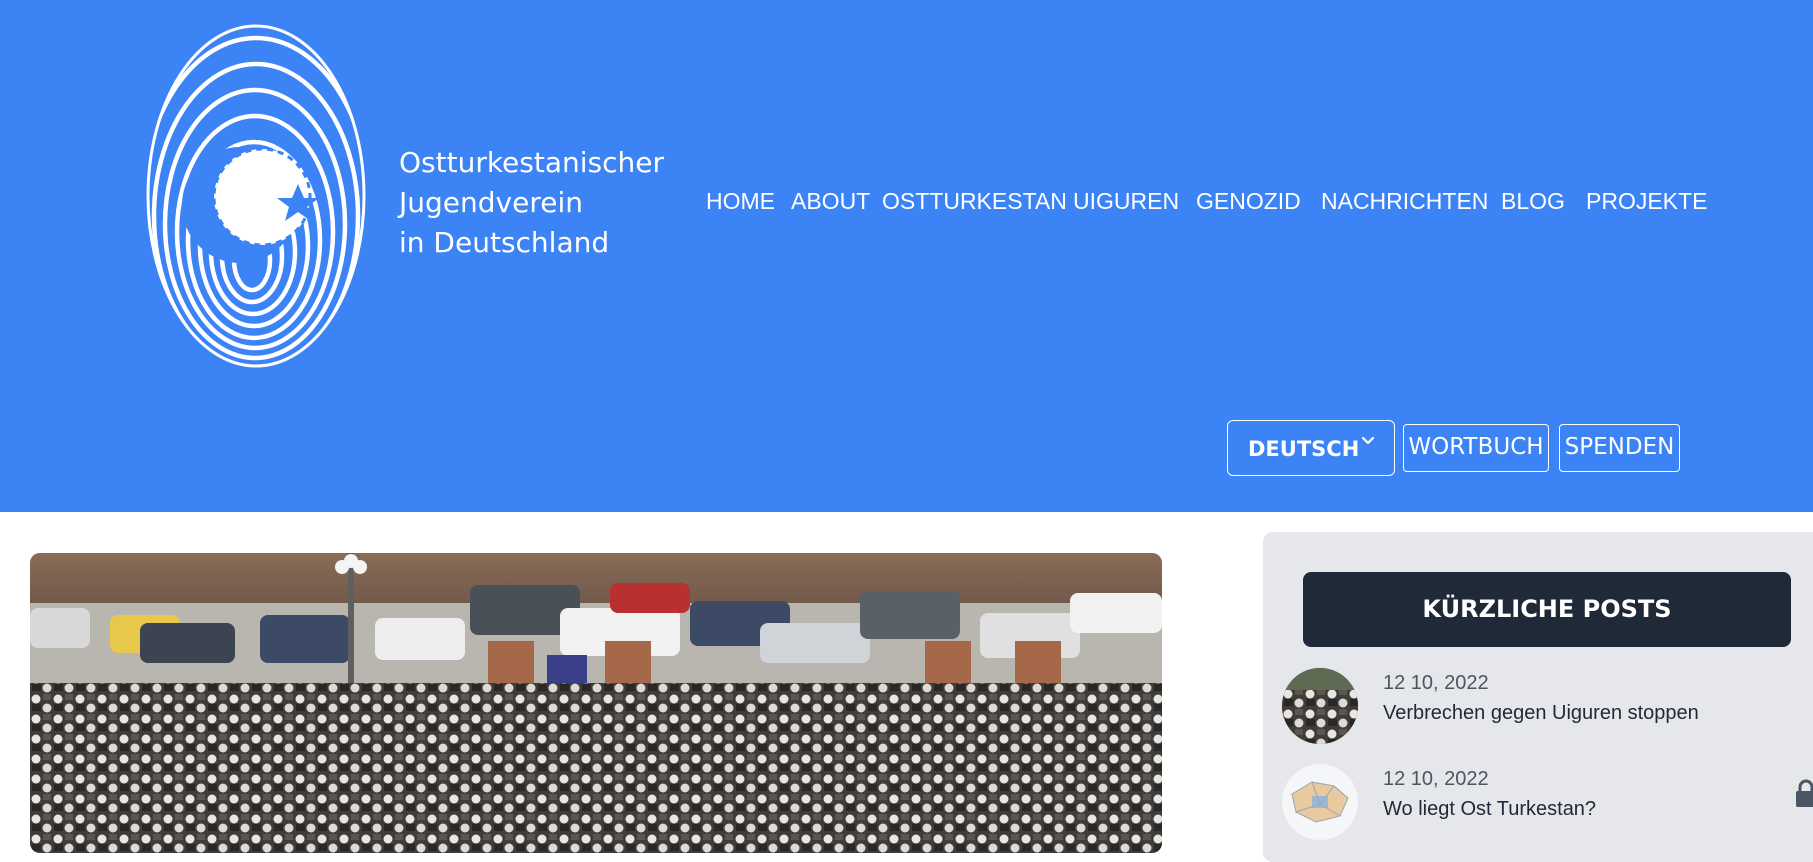 This screenshot has width=1813, height=862. Describe the element at coordinates (1320, 706) in the screenshot. I see `crowd-thumbnail` at that location.